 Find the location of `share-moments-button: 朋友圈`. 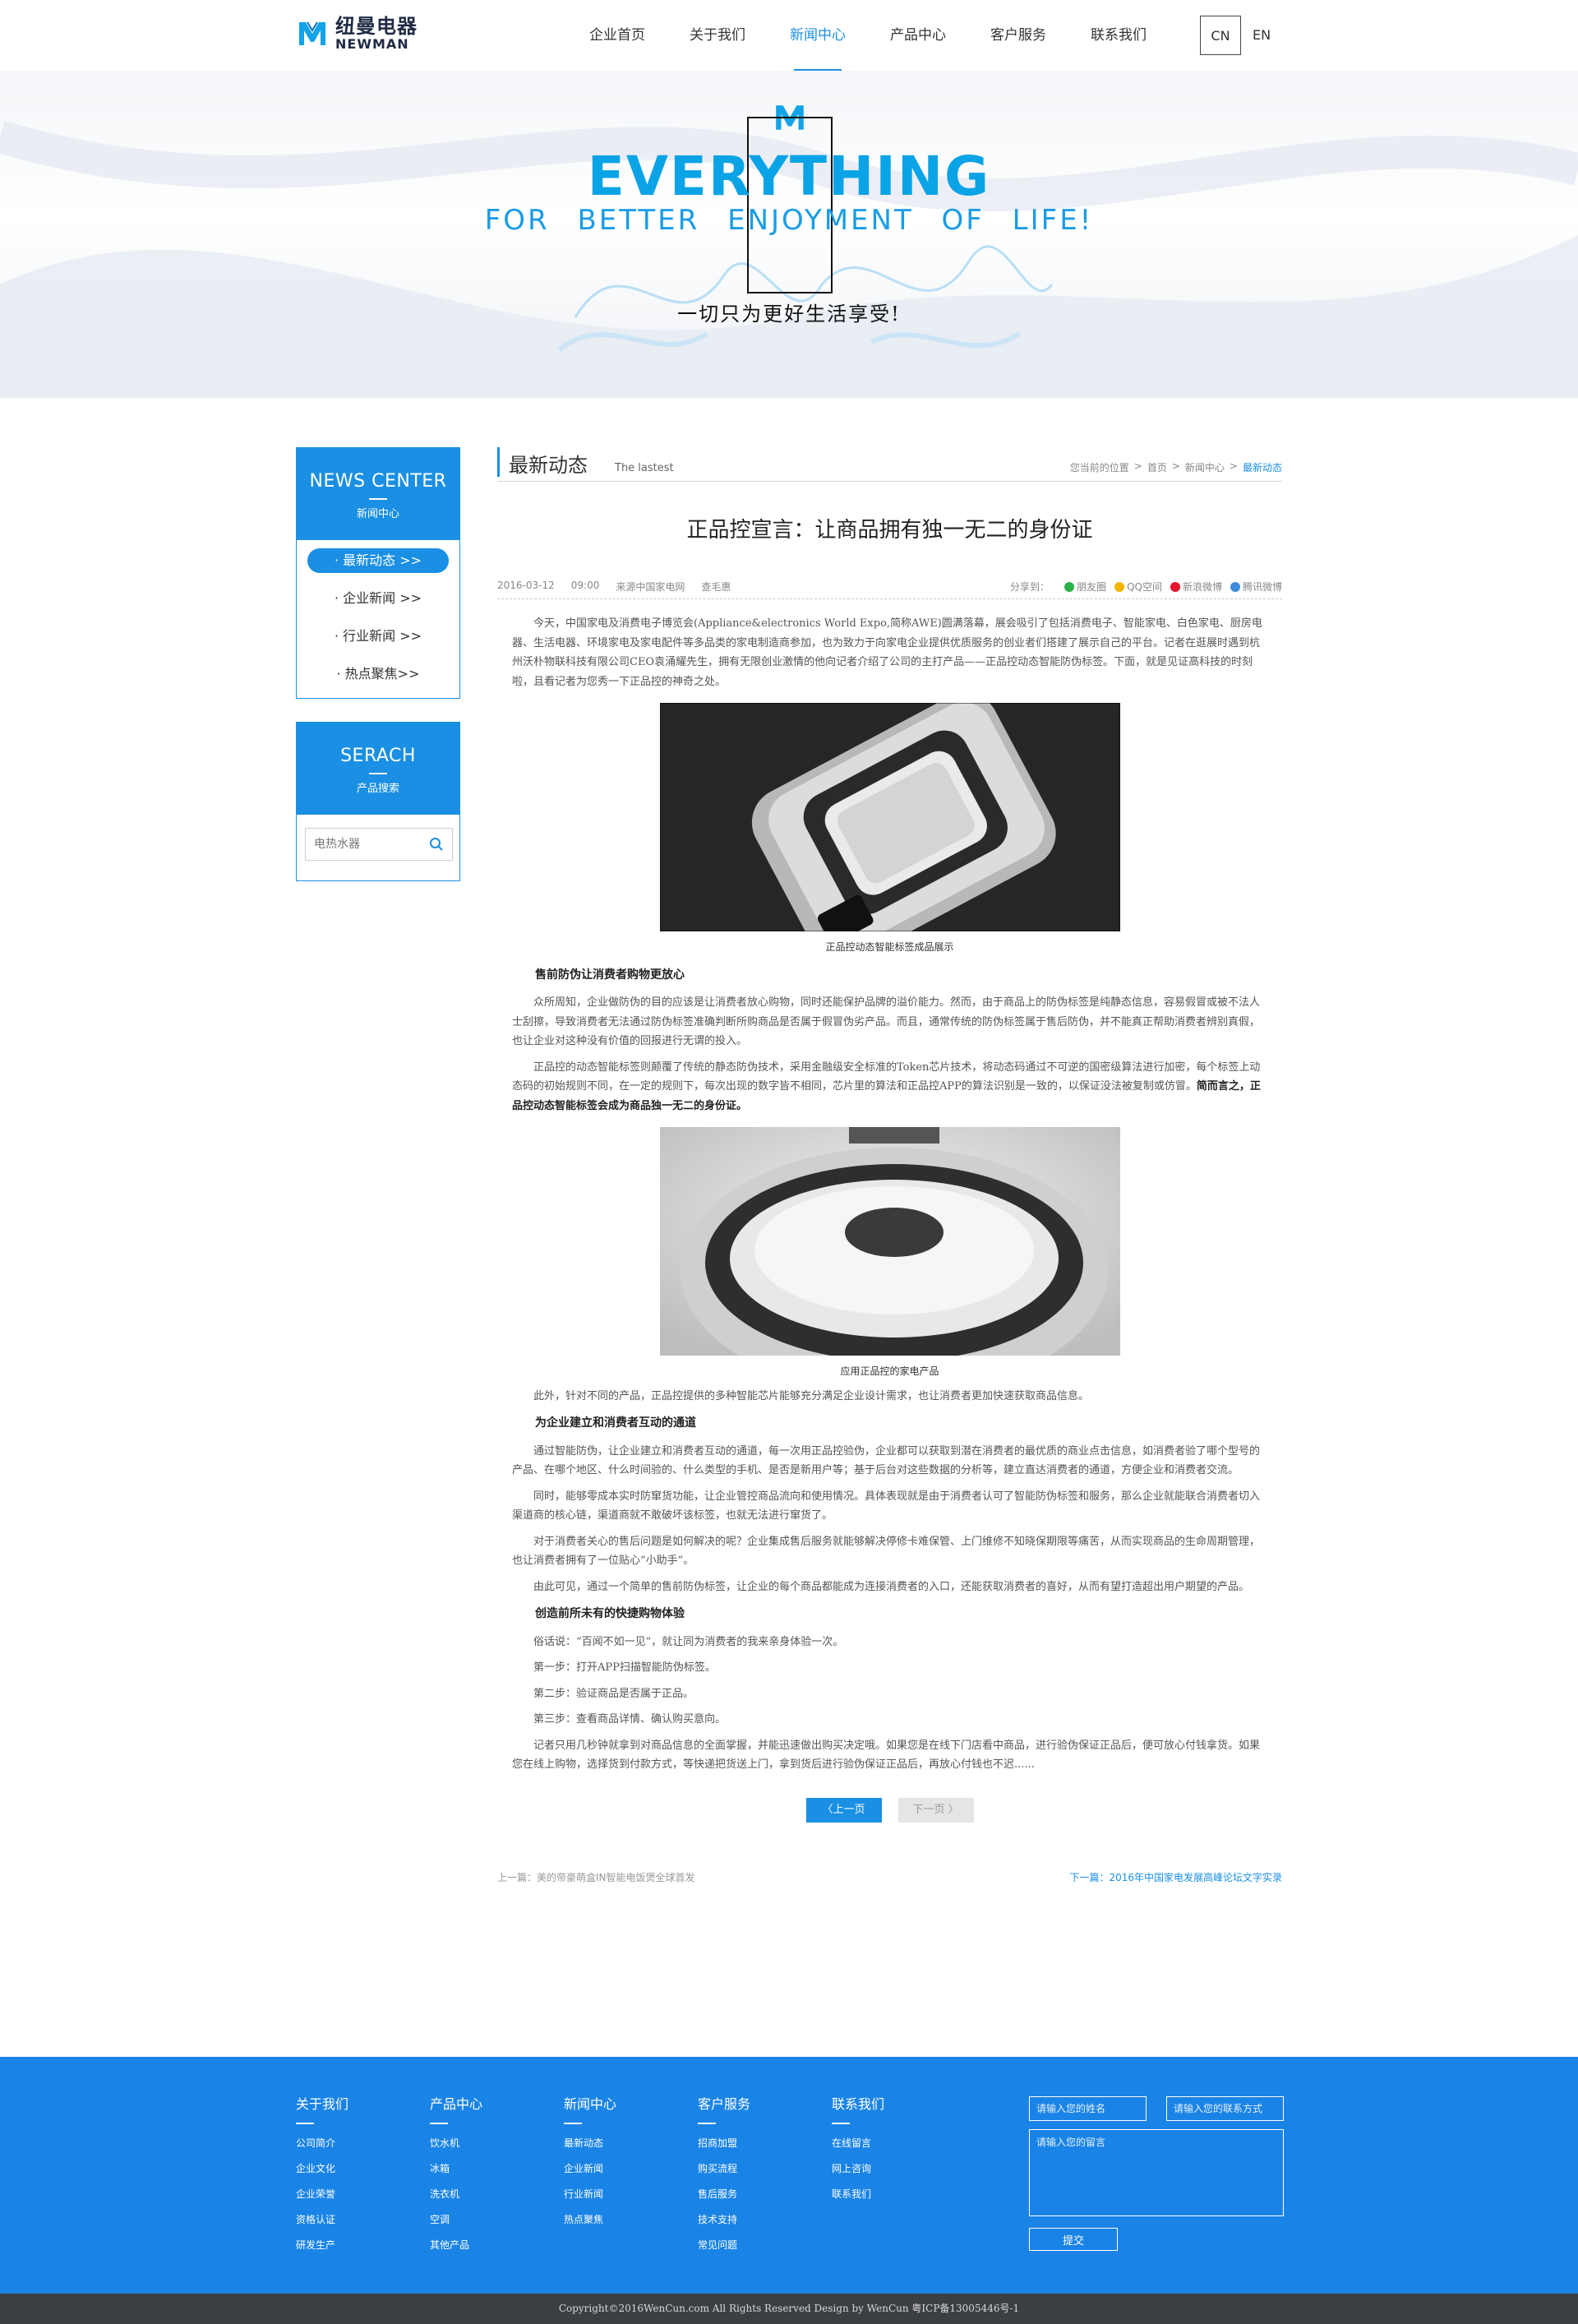

share-moments-button: 朋友圈 is located at coordinates (1085, 587).